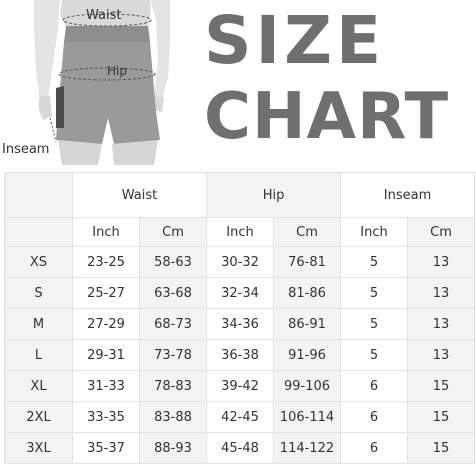  What do you see at coordinates (60, 107) in the screenshot?
I see `phone-pocket` at bounding box center [60, 107].